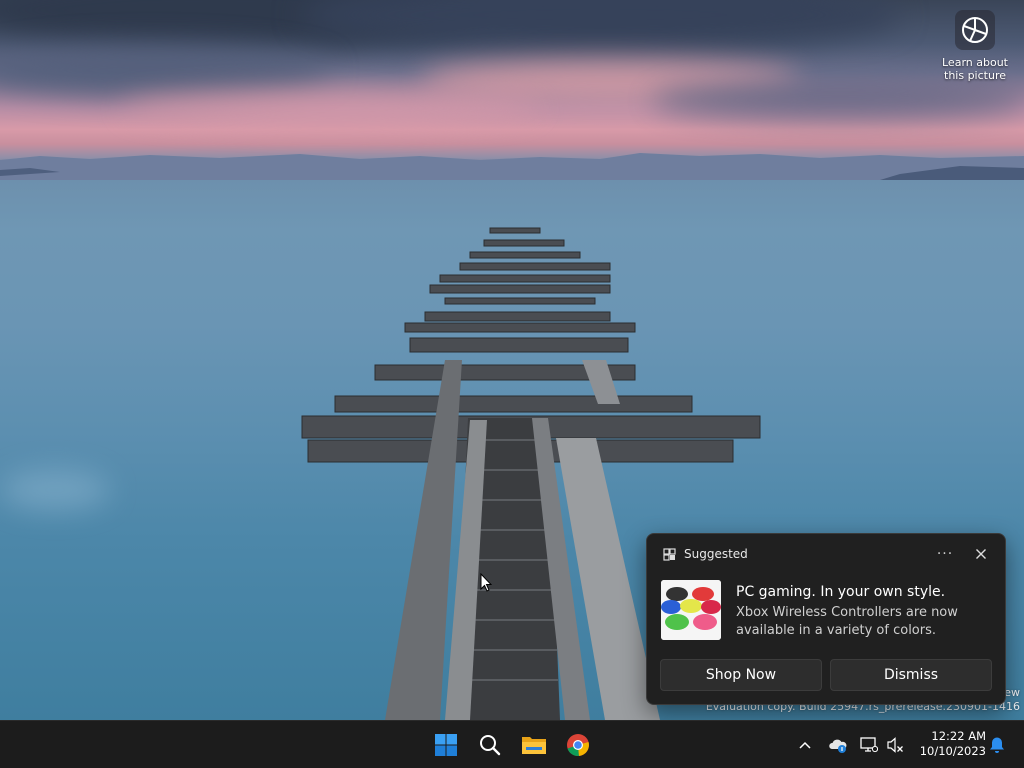  I want to click on onedrive-button, so click(838, 745).